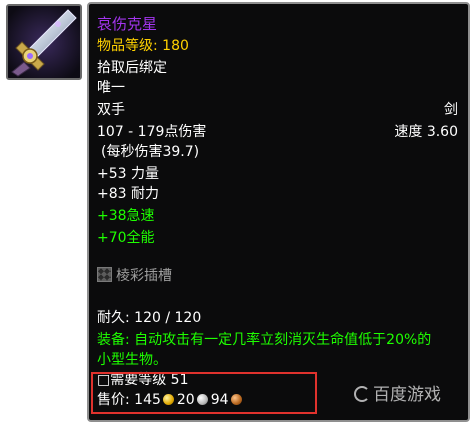 The height and width of the screenshot is (424, 476). I want to click on dps-text: (每秒伤害39.7), so click(150, 152).